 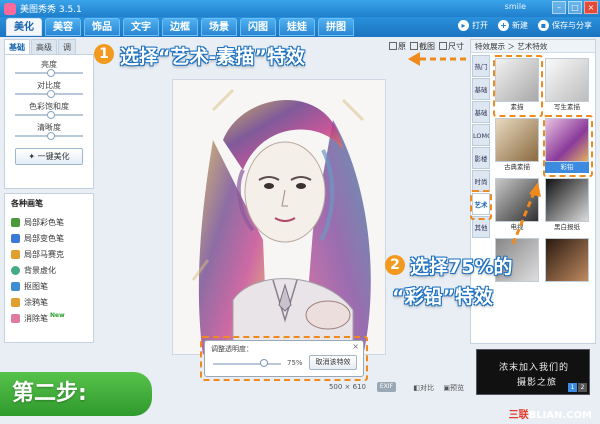 I want to click on brightness-slider: 亮度, so click(x=49, y=69).